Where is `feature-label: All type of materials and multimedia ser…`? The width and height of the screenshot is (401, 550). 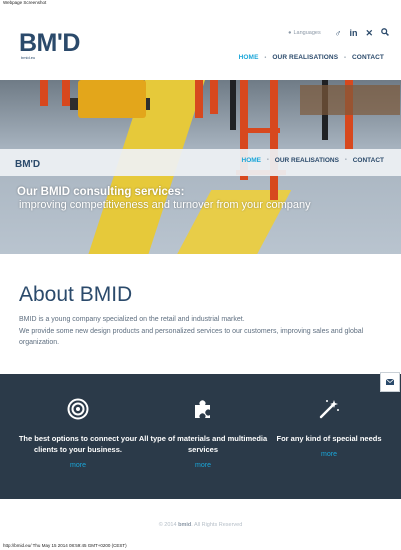 feature-label: All type of materials and multimedia ser… is located at coordinates (203, 444).